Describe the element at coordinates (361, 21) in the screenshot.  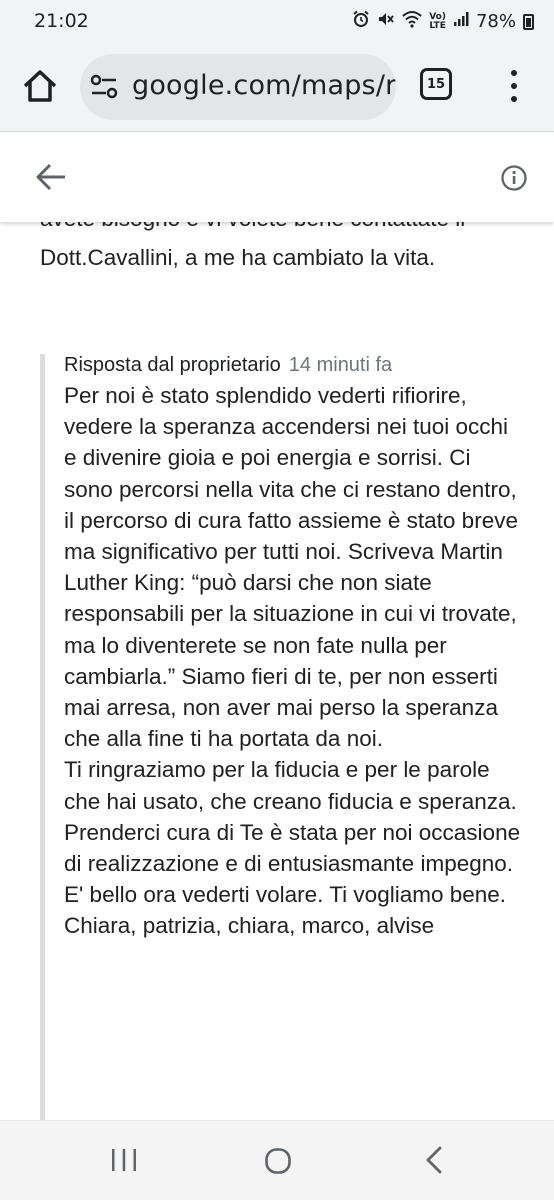
I see `alarm-icon` at that location.